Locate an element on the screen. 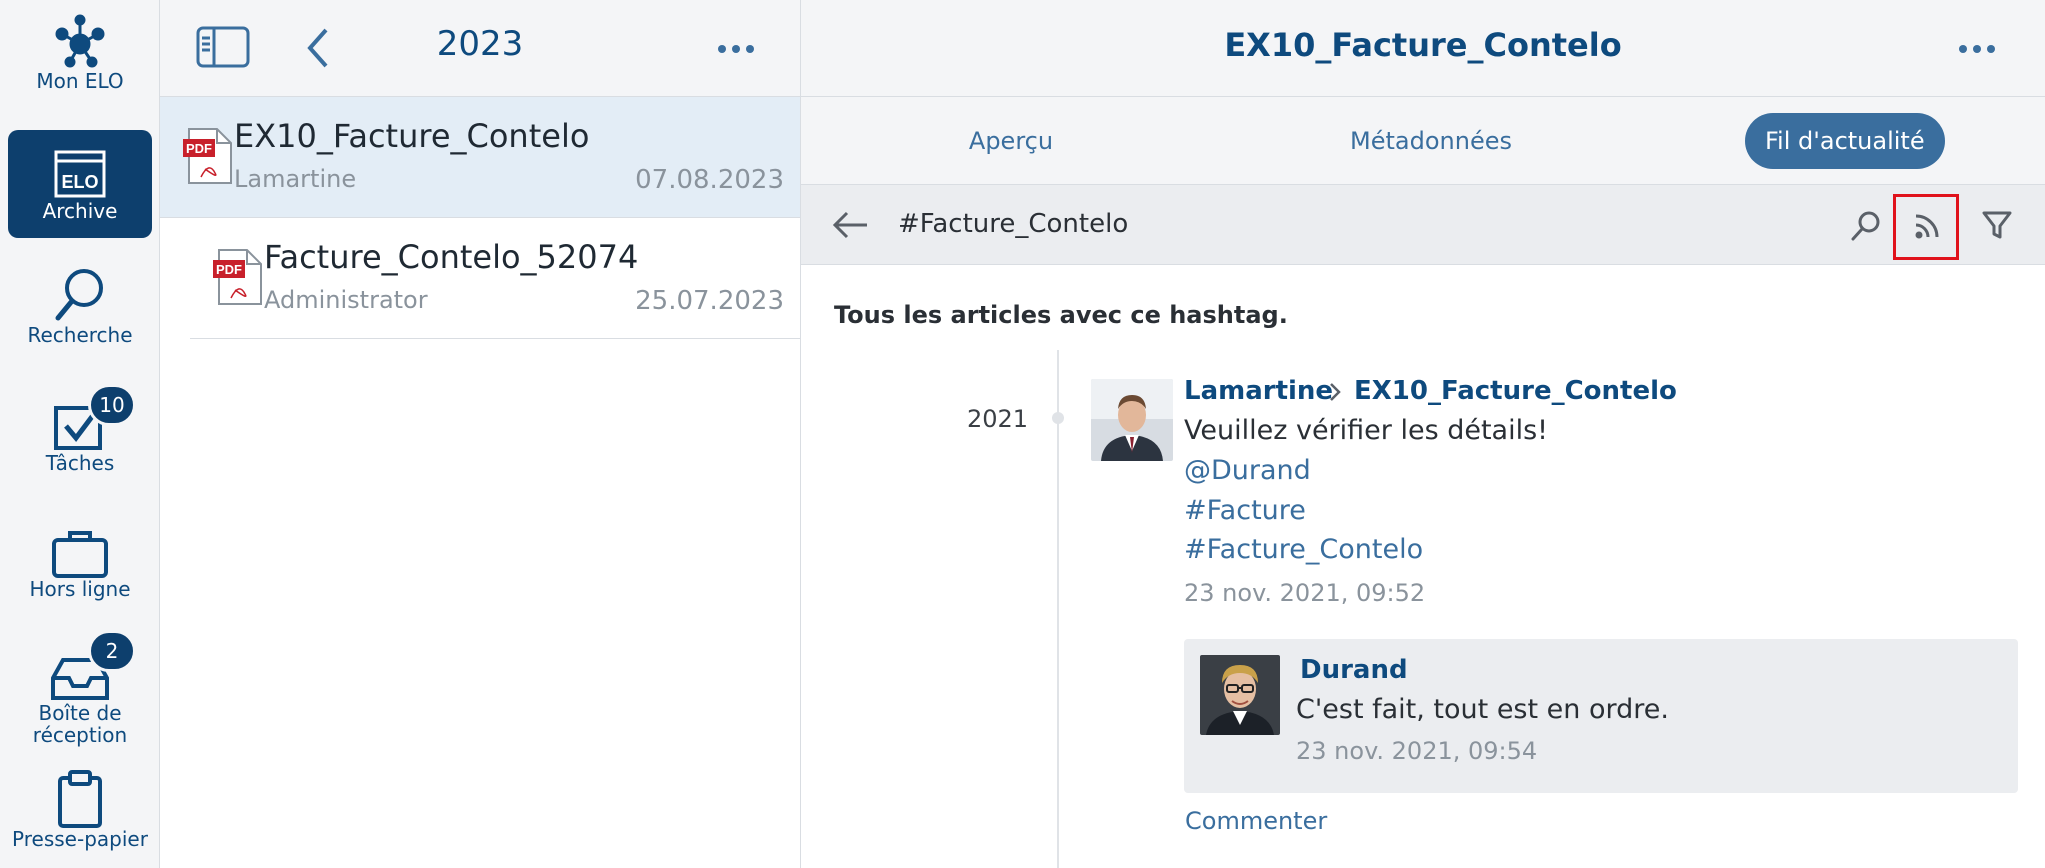 This screenshot has height=868, width=2045. document-name: EX10_Facture_Contelo is located at coordinates (412, 136).